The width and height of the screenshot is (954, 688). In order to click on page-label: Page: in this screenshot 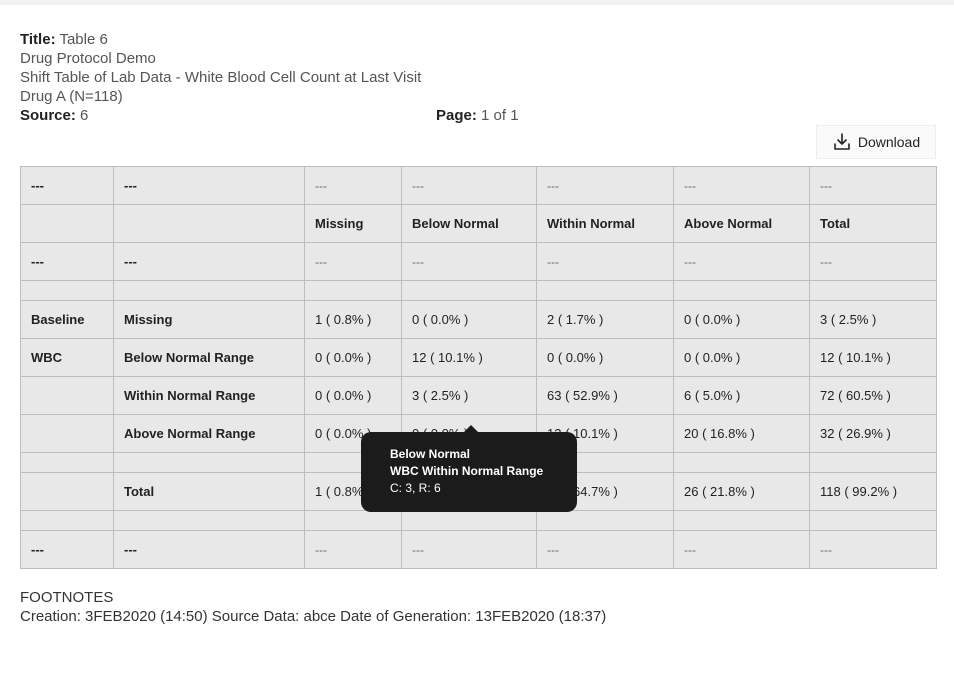, I will do `click(456, 115)`.